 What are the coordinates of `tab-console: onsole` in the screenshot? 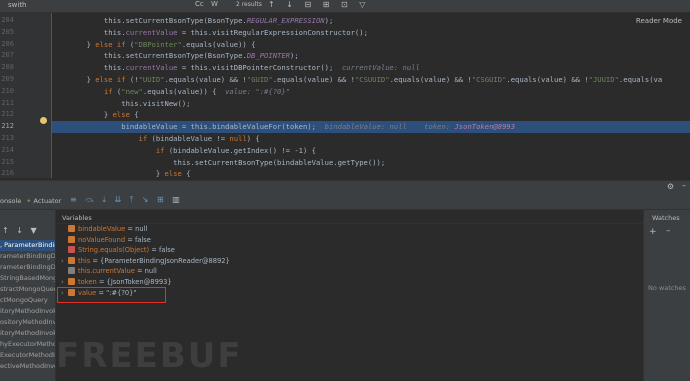 It's located at (10, 201).